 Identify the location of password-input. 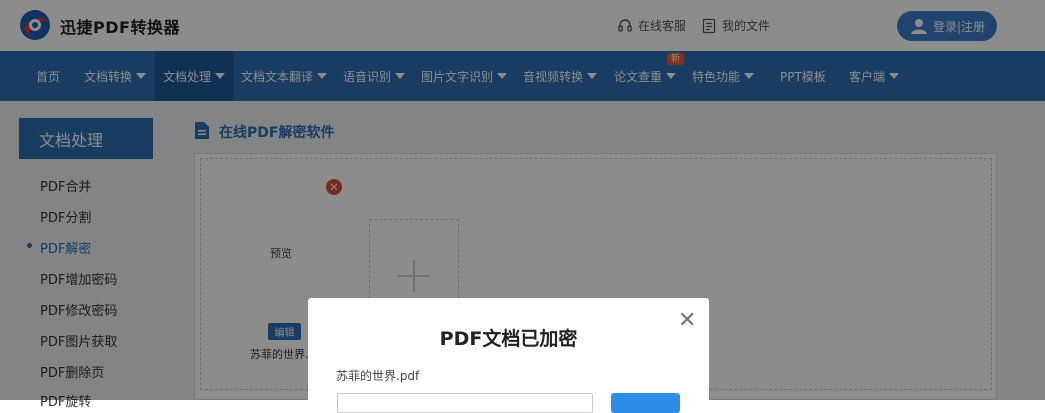
(465, 403).